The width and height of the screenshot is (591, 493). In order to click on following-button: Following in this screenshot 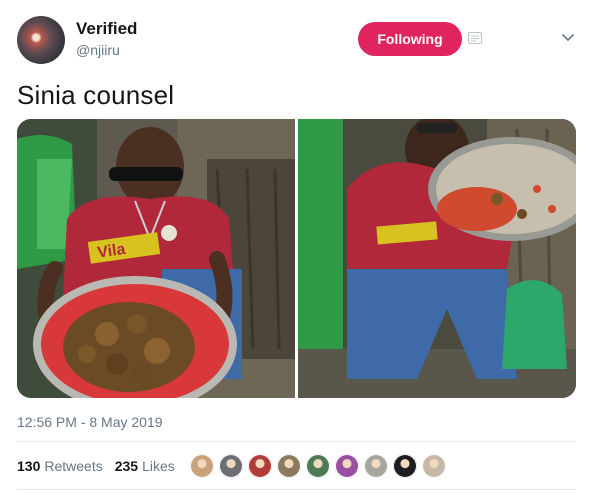, I will do `click(410, 39)`.